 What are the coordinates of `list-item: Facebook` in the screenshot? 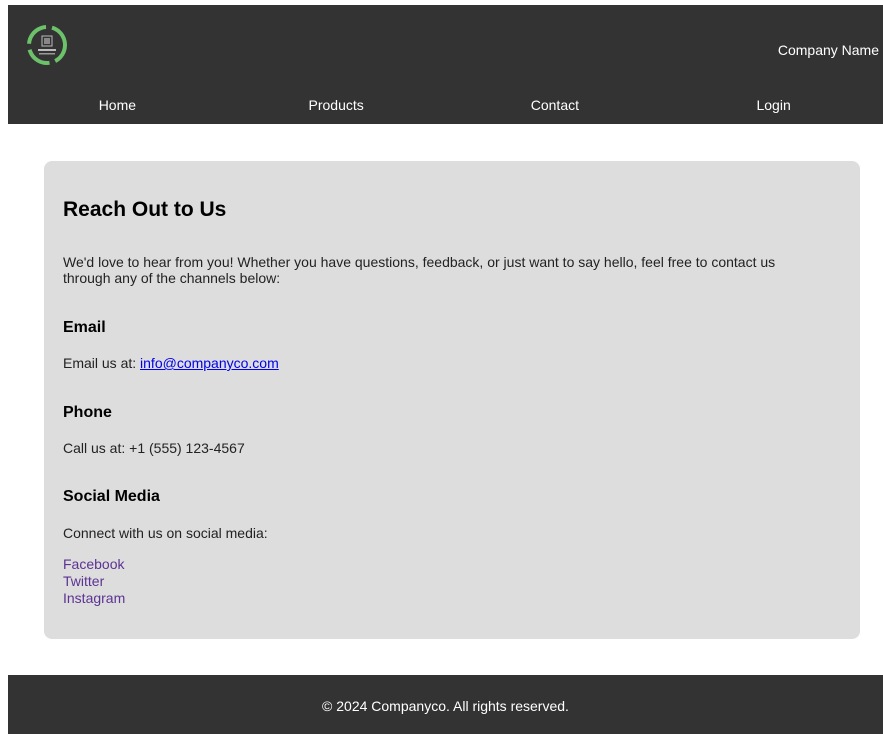 It's located at (94, 564).